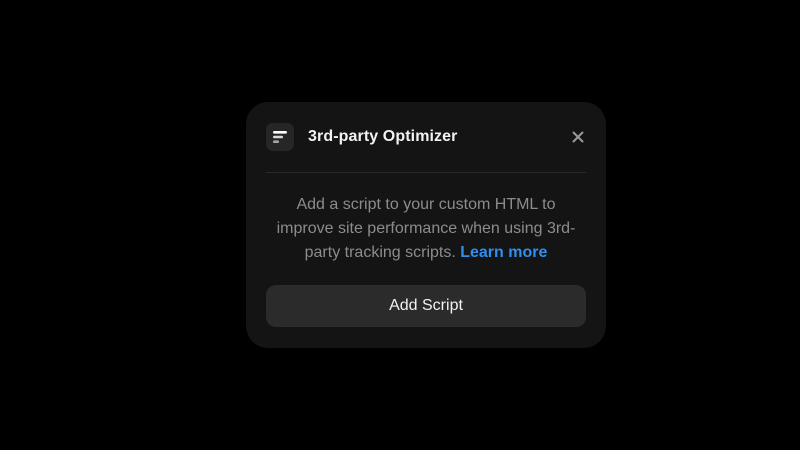 This screenshot has width=800, height=450. What do you see at coordinates (578, 137) in the screenshot?
I see `close-icon` at bounding box center [578, 137].